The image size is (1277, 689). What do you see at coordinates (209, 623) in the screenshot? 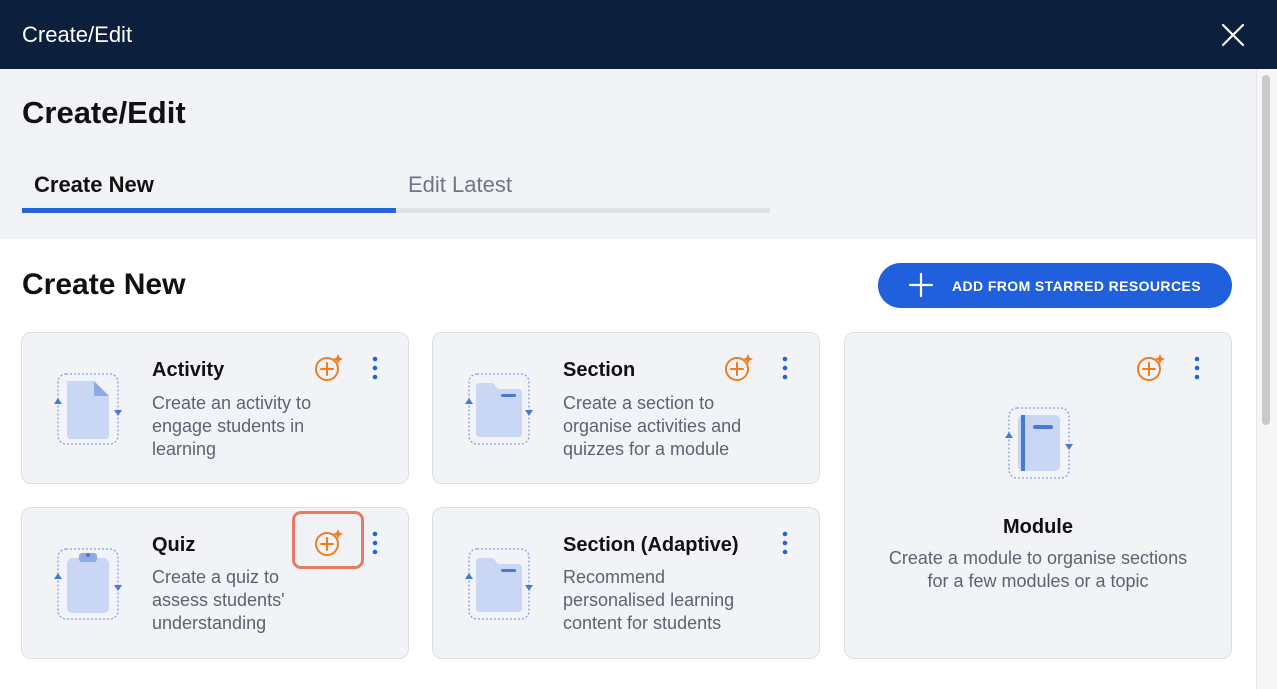
I see `card-description-line: understanding` at bounding box center [209, 623].